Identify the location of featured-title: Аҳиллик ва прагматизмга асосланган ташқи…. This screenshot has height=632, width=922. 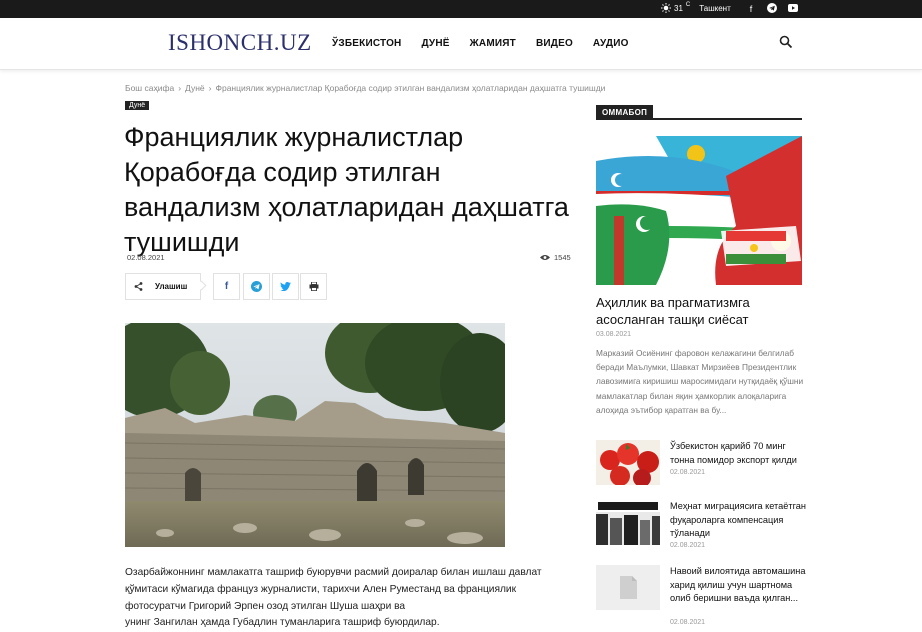
(699, 311).